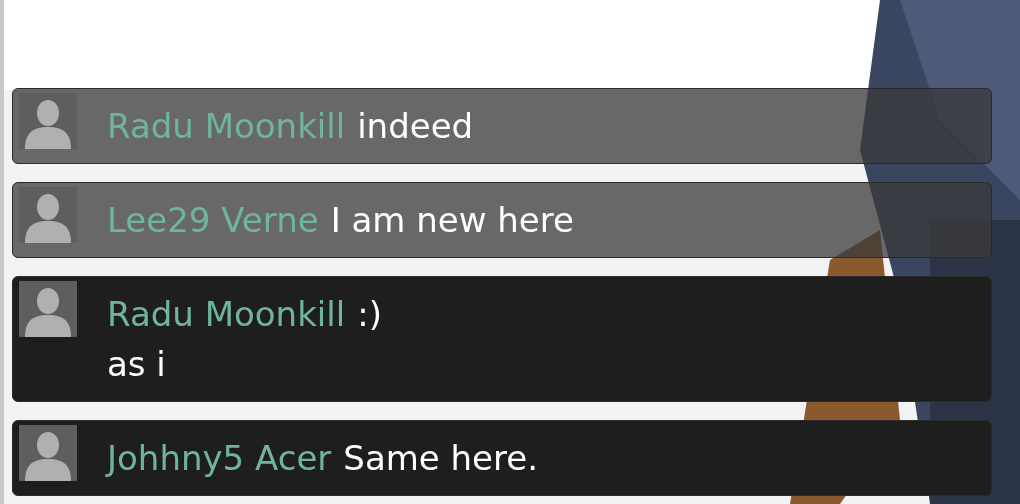 The width and height of the screenshot is (1020, 504). What do you see at coordinates (452, 220) in the screenshot?
I see `message-text: I am new here` at bounding box center [452, 220].